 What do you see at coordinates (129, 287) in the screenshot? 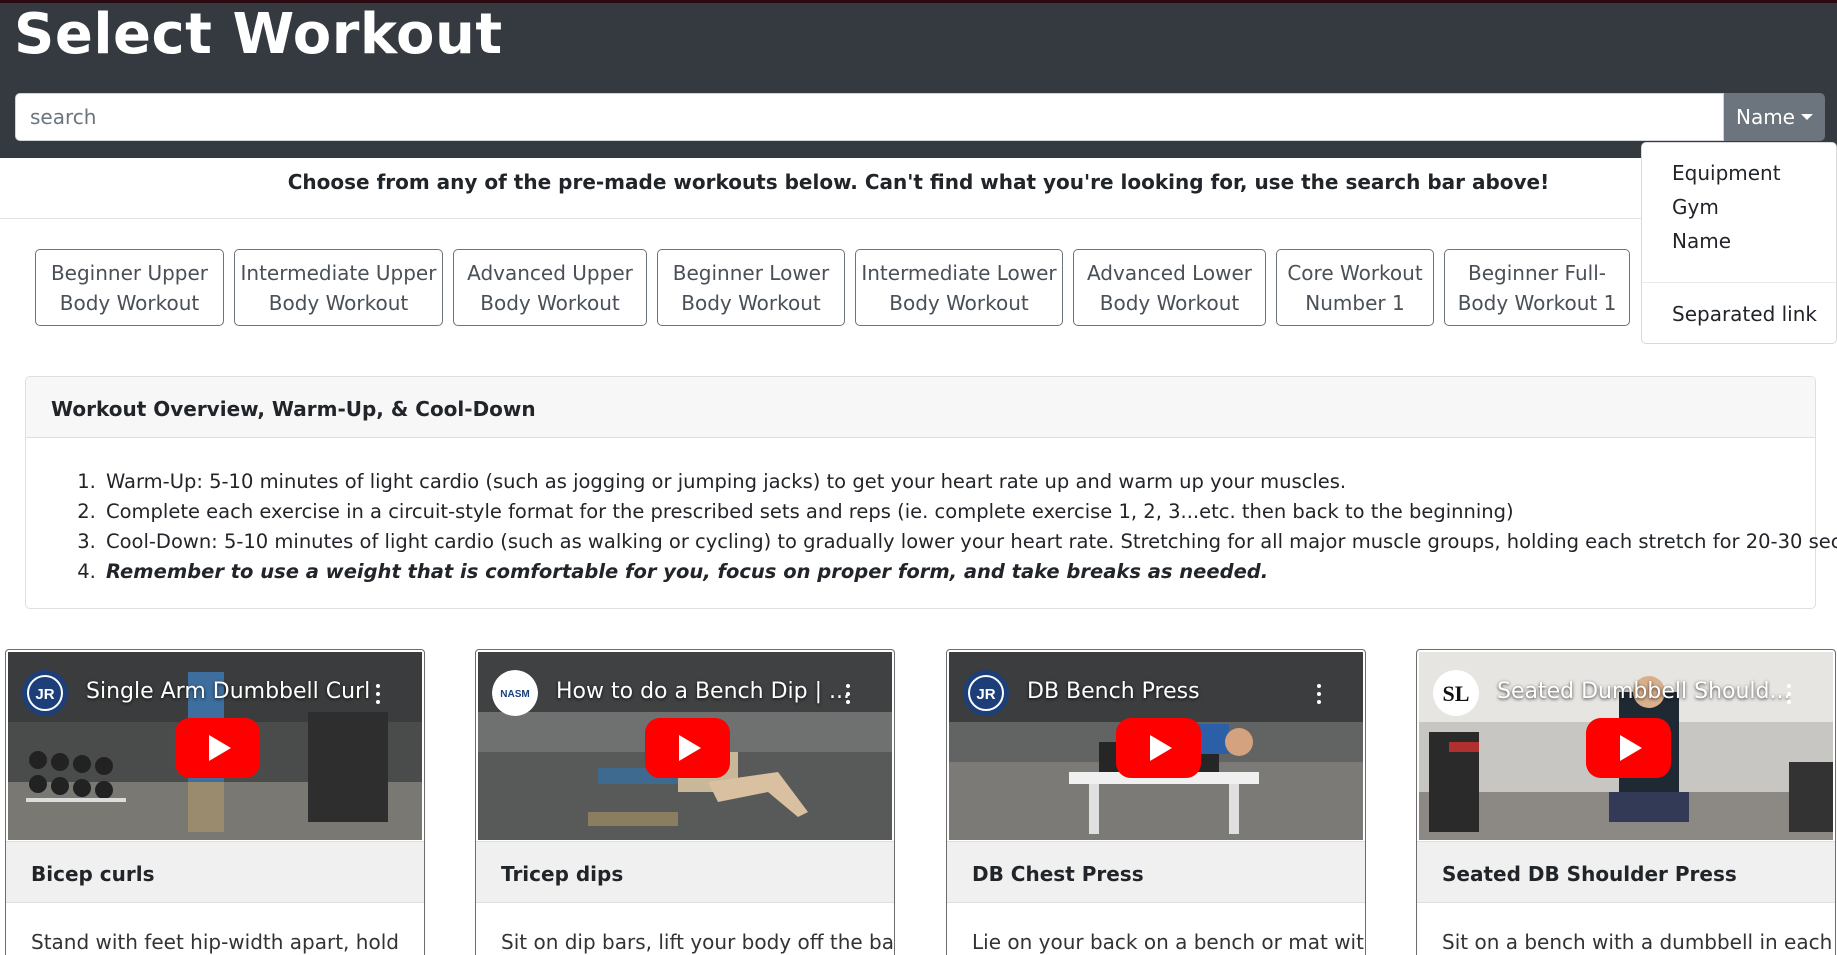
I see `workout-button-beginner-upper: Beginner Upper Body Workout` at bounding box center [129, 287].